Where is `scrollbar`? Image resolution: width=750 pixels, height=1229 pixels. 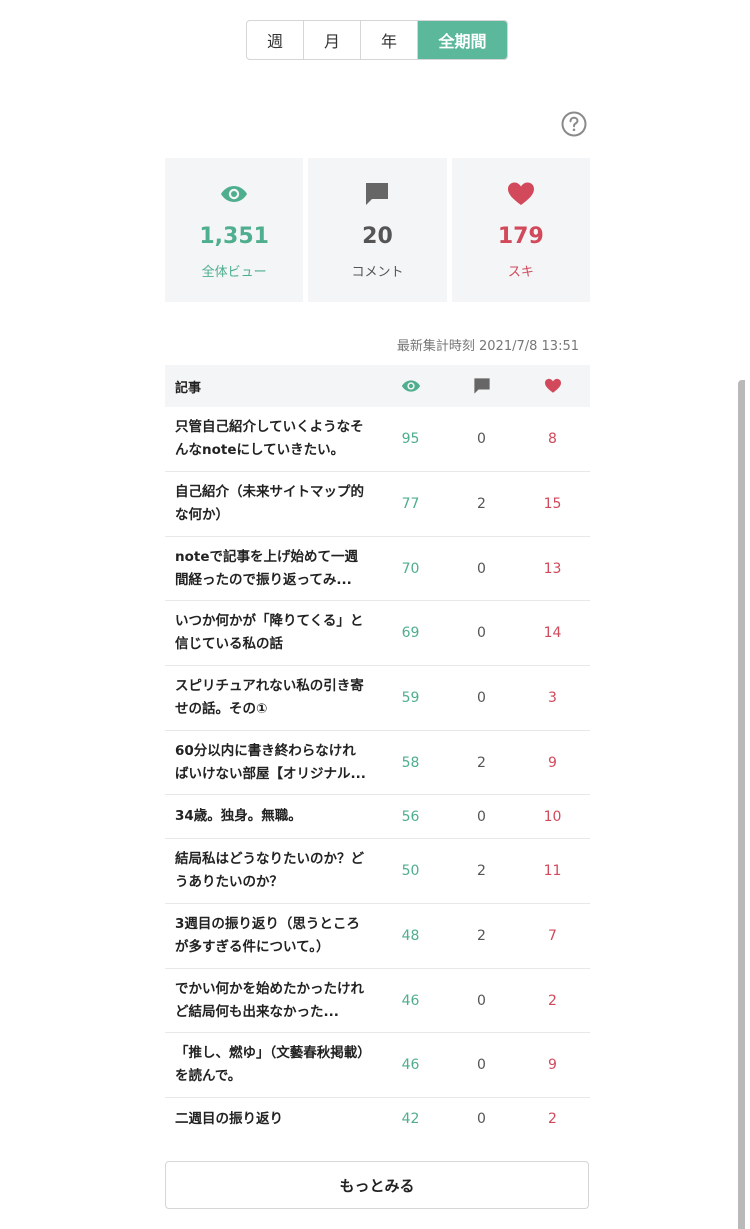 scrollbar is located at coordinates (741, 804).